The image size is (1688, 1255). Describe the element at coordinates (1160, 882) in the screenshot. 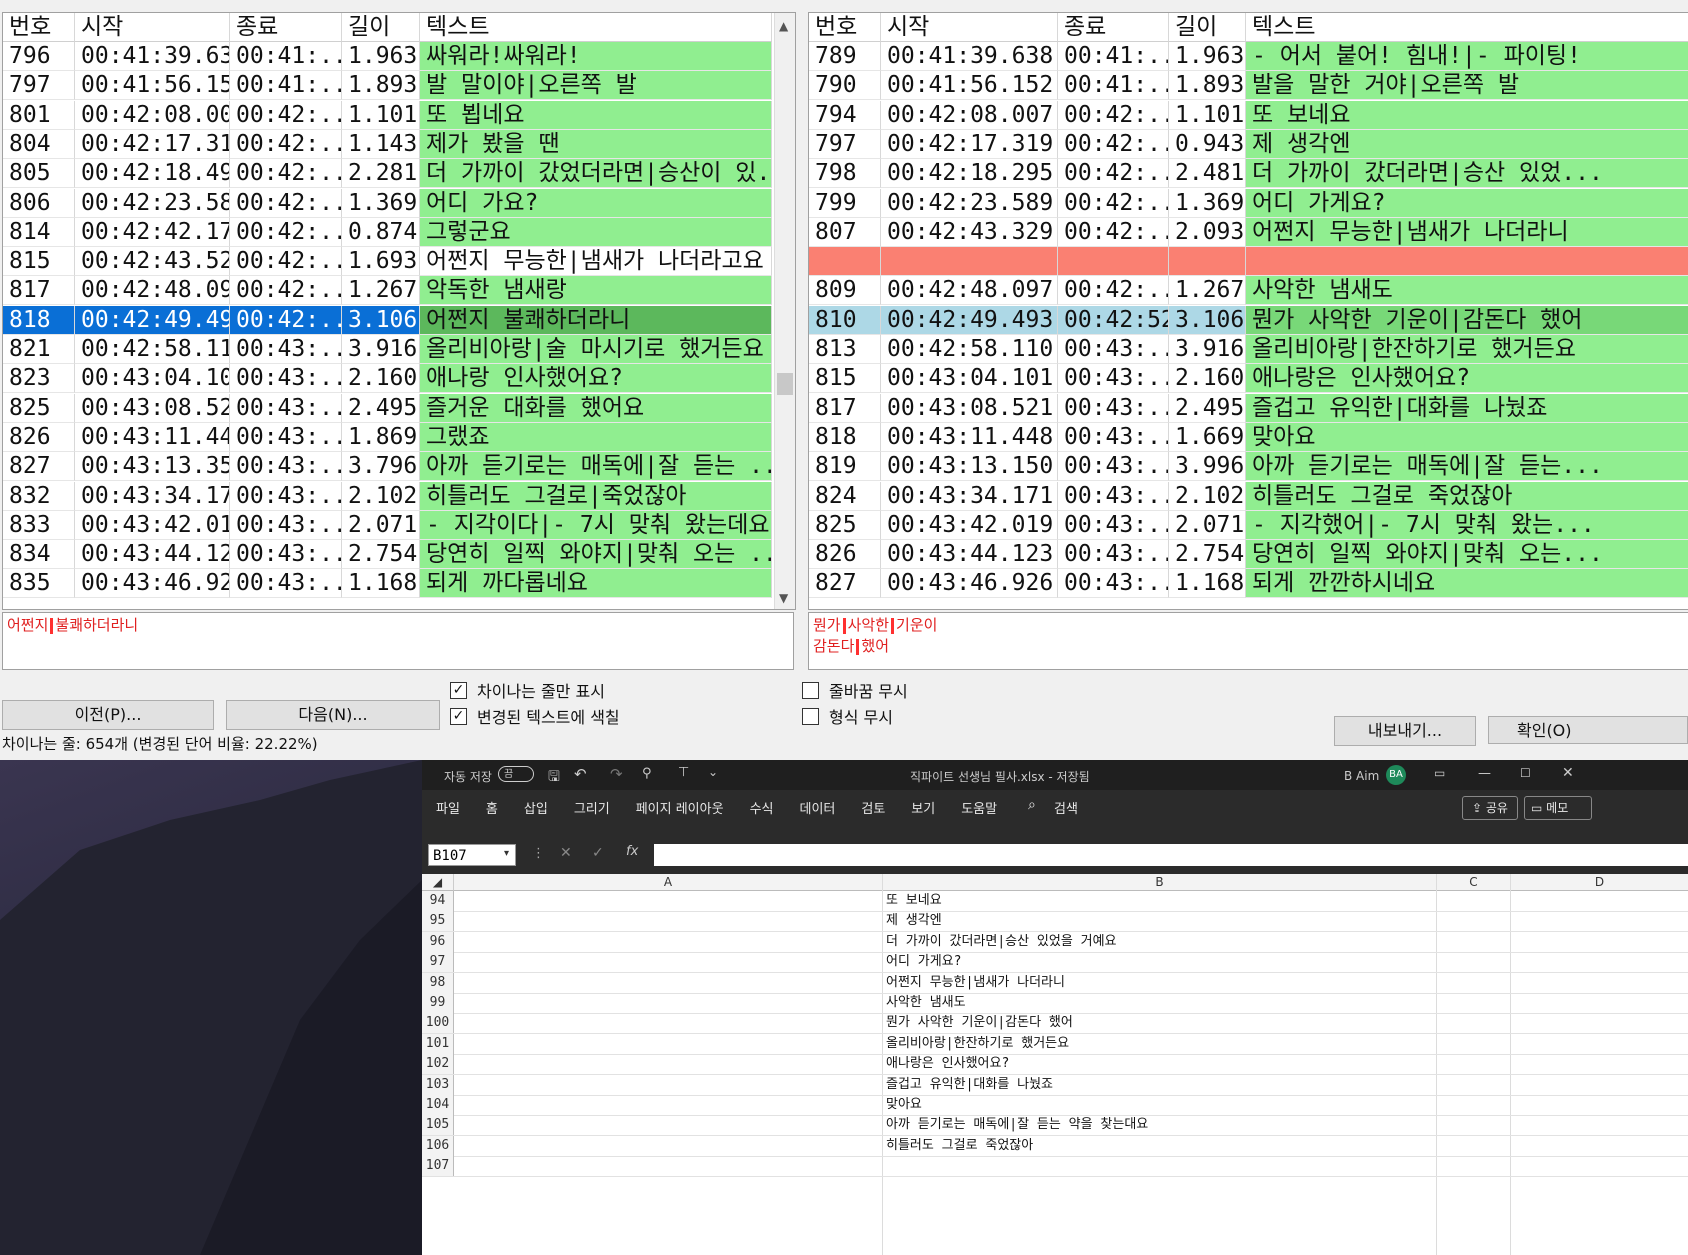

I see `column-header-b: B` at that location.